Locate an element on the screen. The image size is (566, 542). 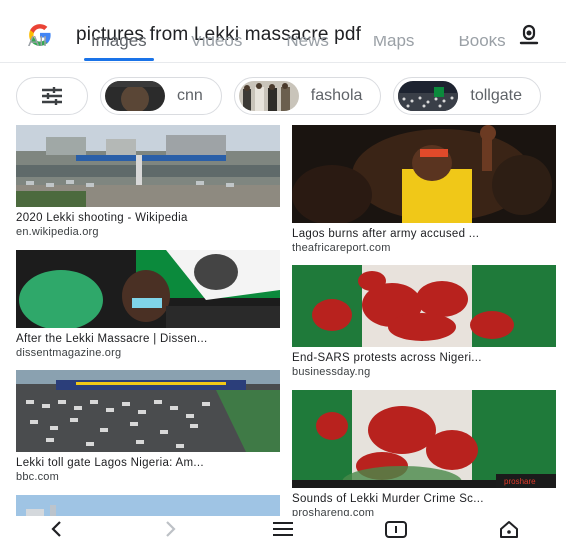
tabs-count-icon is located at coordinates (396, 529).